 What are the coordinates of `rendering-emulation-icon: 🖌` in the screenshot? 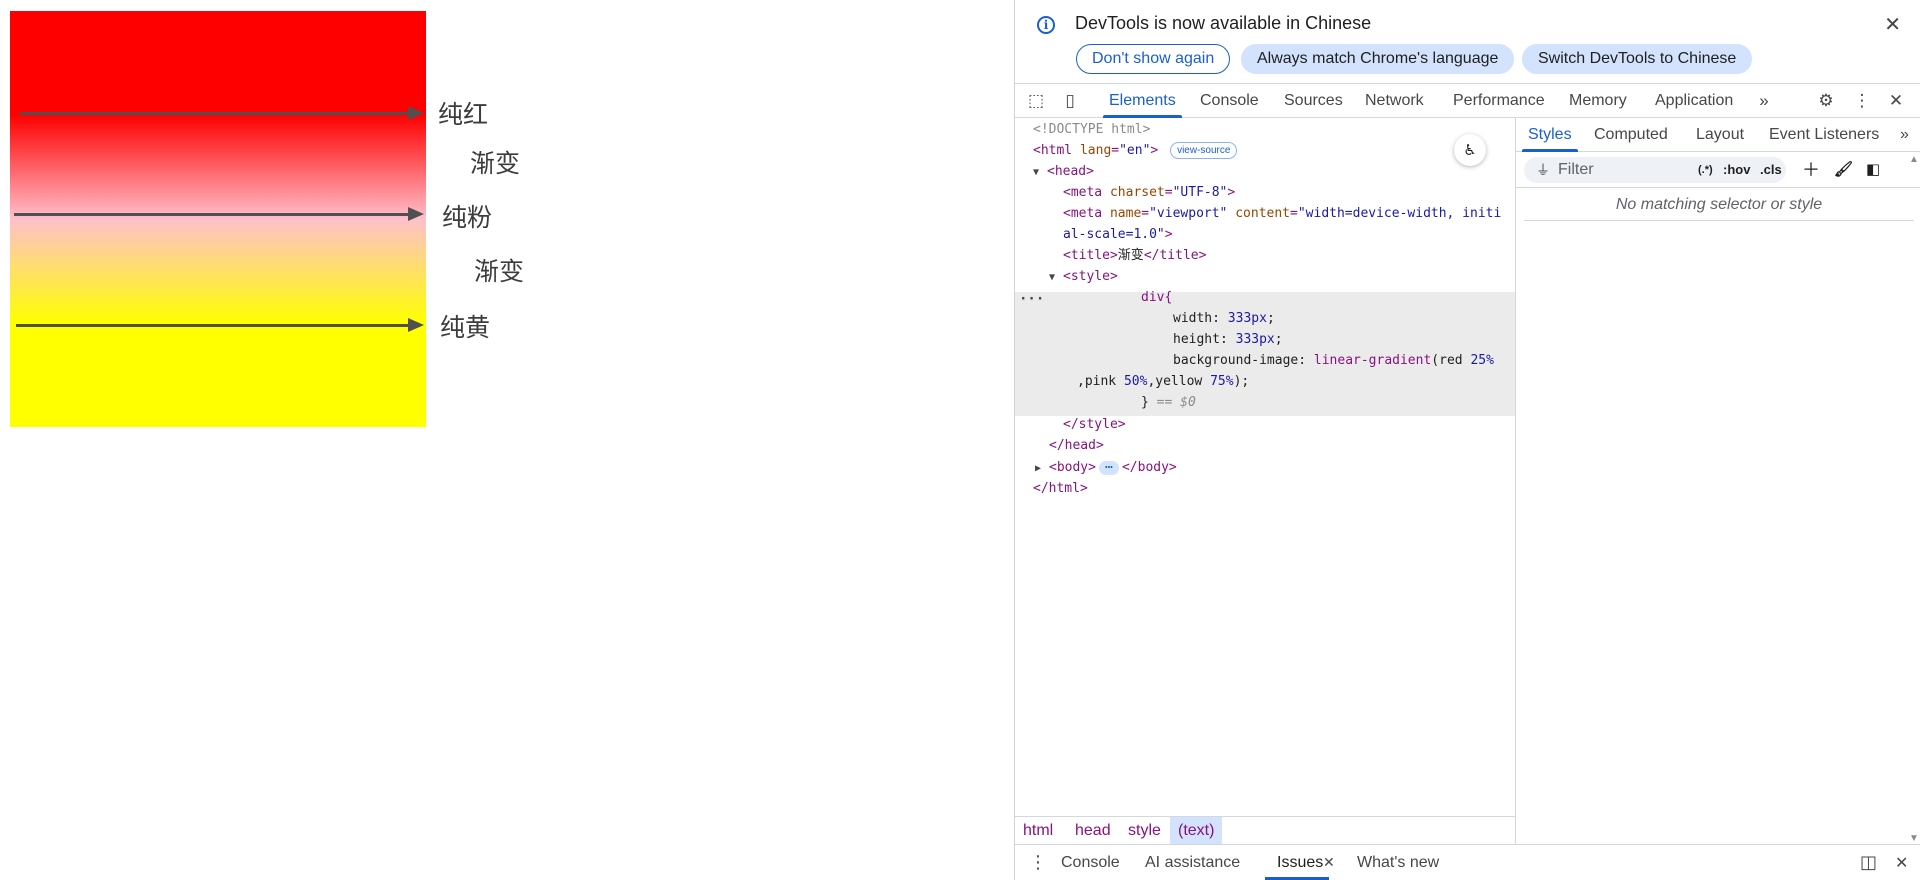 It's located at (1843, 170).